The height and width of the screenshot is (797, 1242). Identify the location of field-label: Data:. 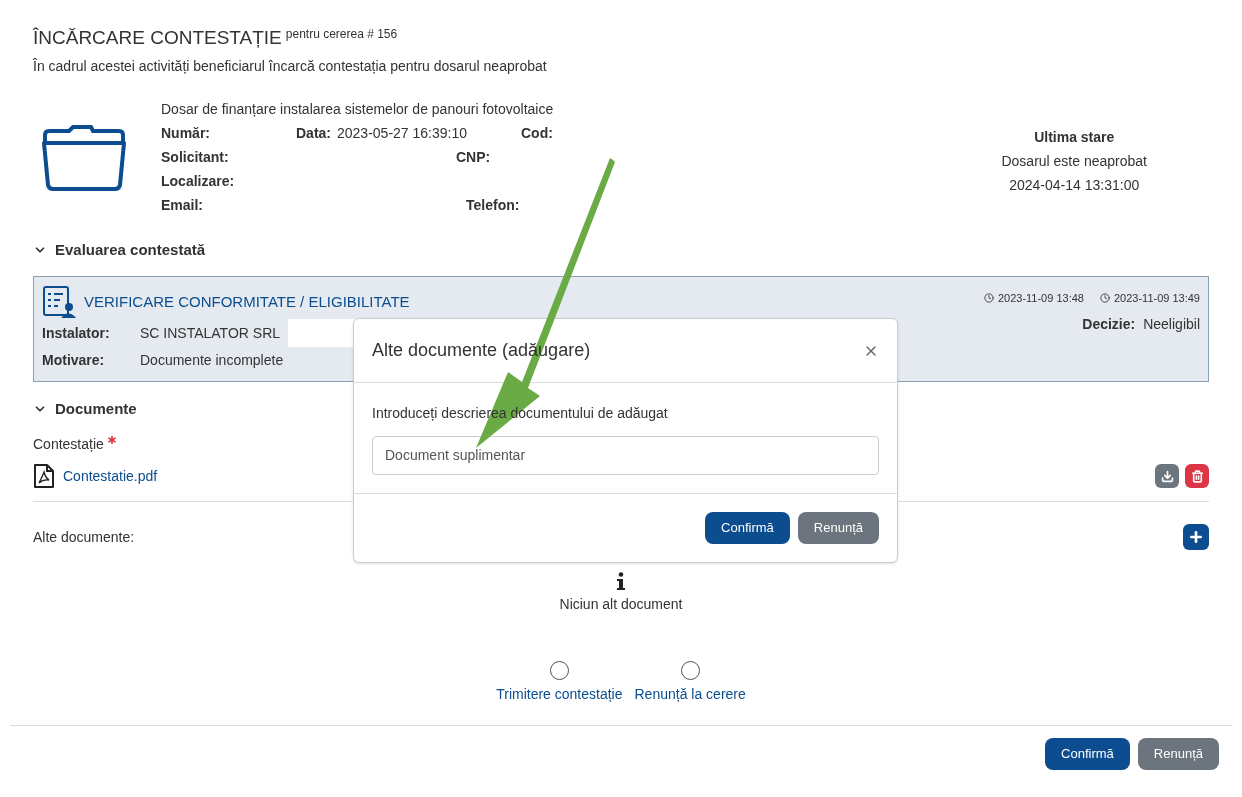
(313, 133).